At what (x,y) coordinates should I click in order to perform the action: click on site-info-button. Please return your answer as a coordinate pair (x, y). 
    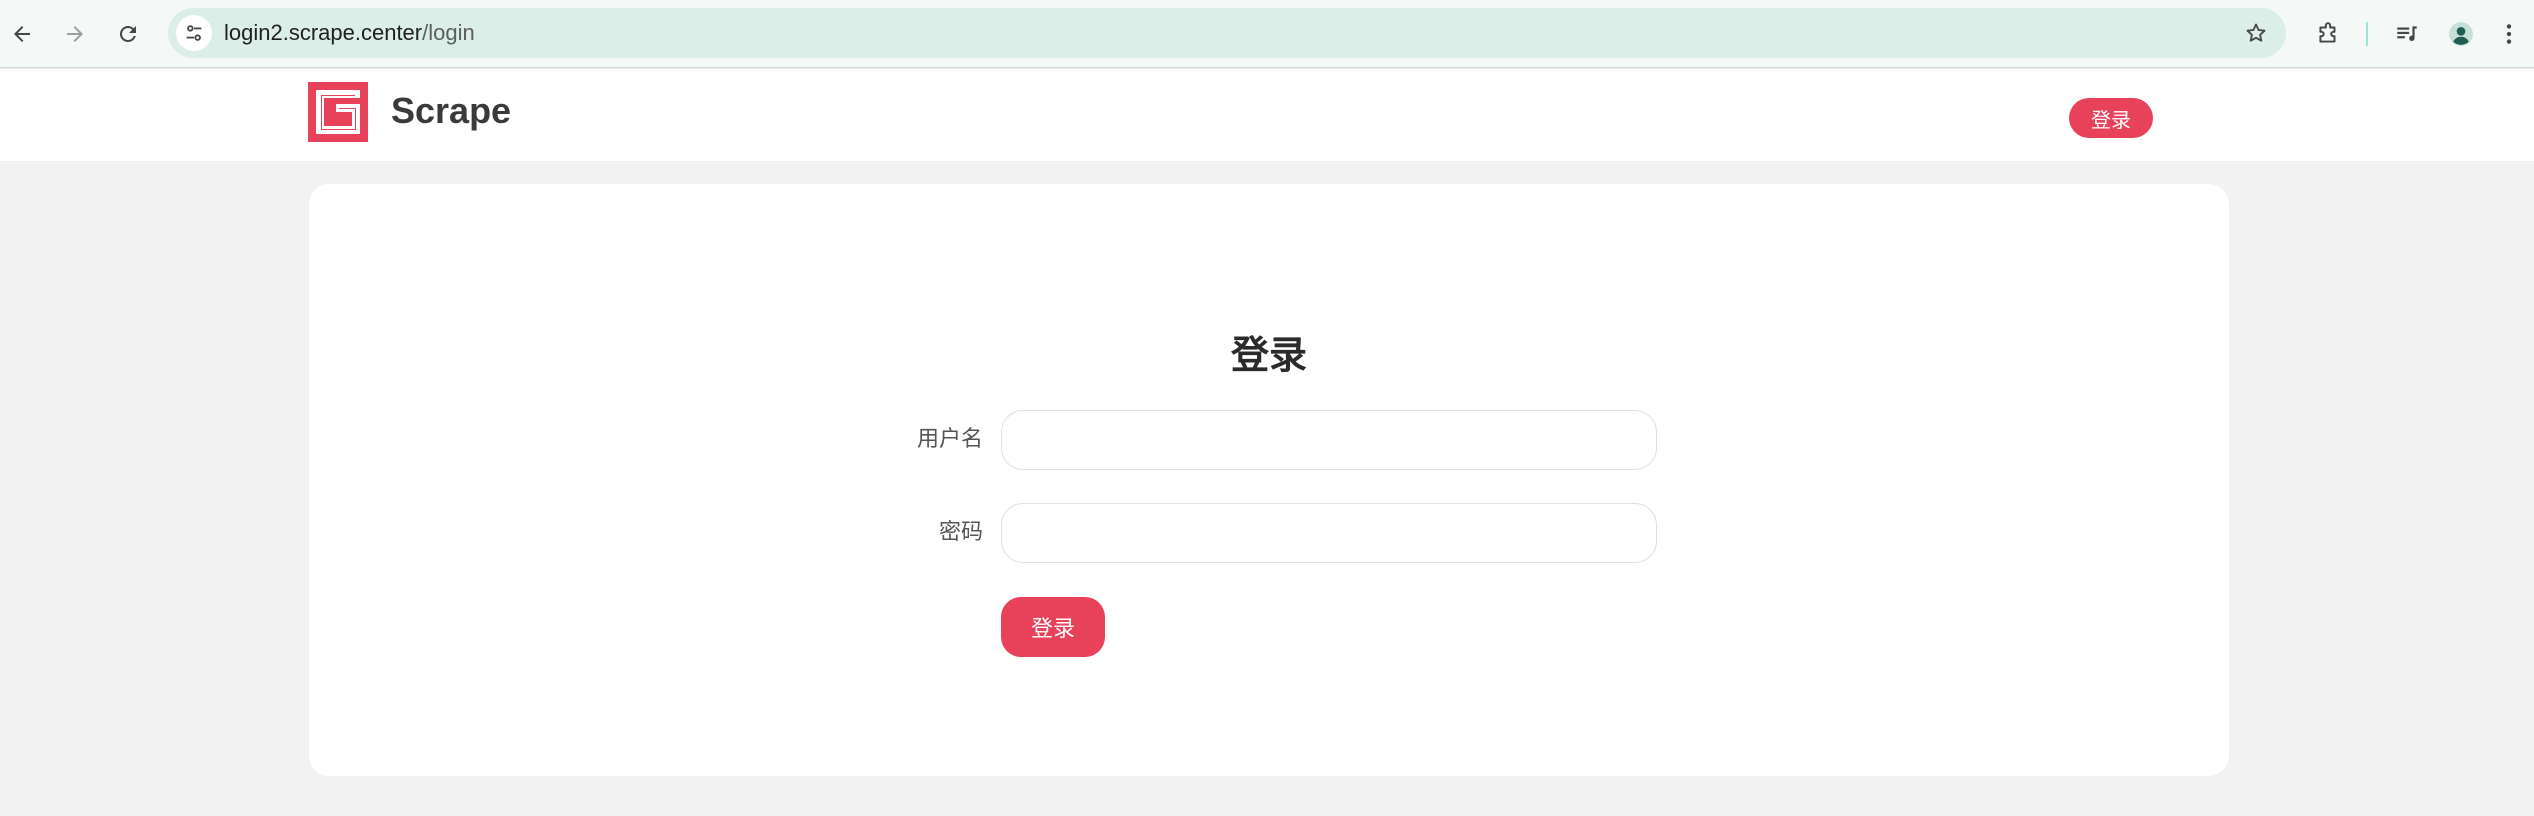
    Looking at the image, I should click on (194, 33).